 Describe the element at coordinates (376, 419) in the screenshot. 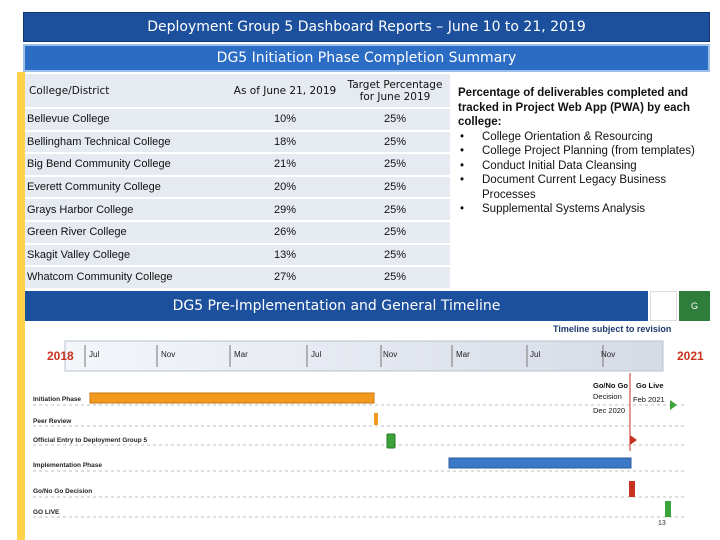

I see `peer-review-bar` at that location.